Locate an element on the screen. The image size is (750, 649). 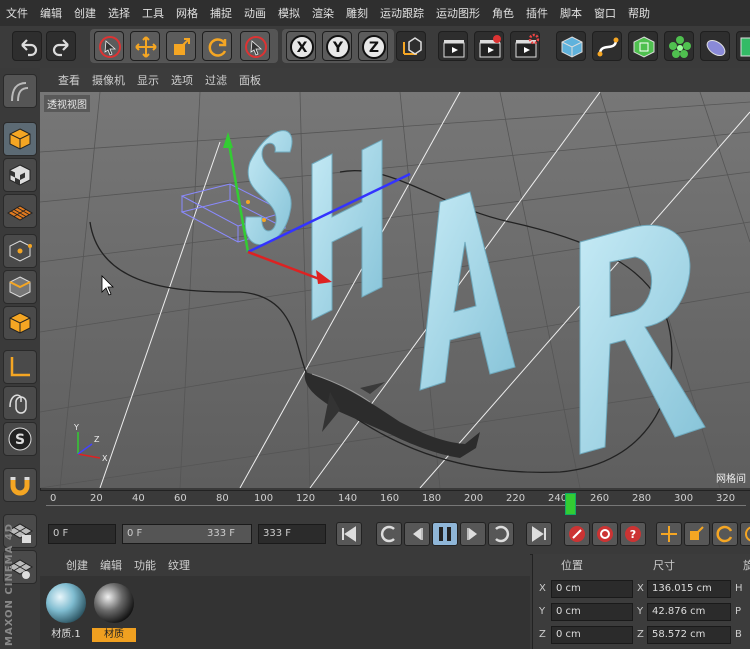
position-y-field: 0 cm is located at coordinates (592, 612).